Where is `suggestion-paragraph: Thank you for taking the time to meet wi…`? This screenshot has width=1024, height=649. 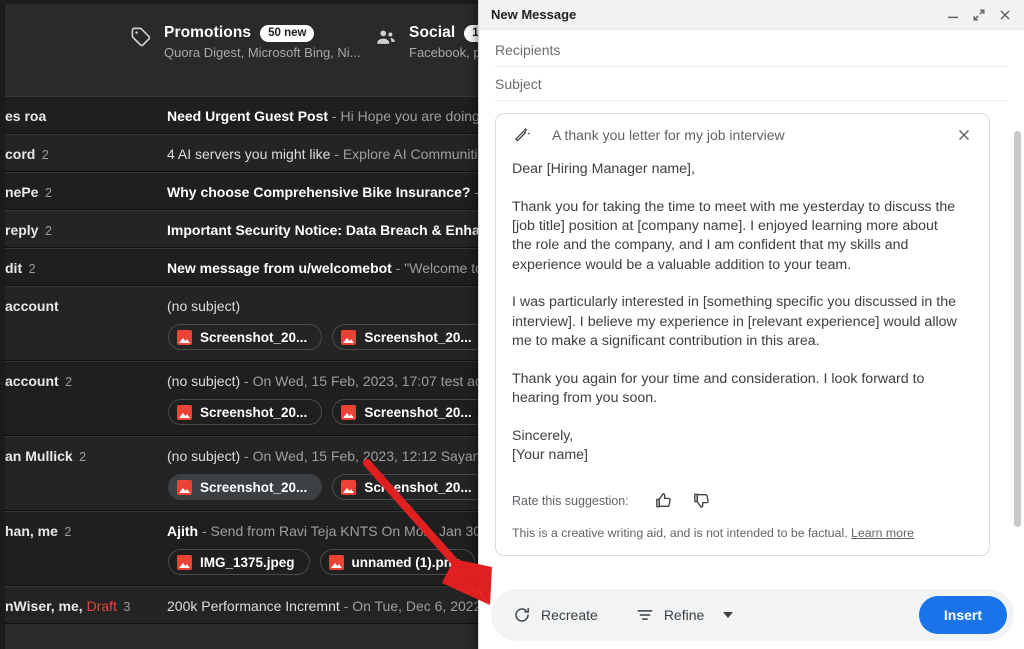
suggestion-paragraph: Thank you for taking the time to meet wi… is located at coordinates (736, 235).